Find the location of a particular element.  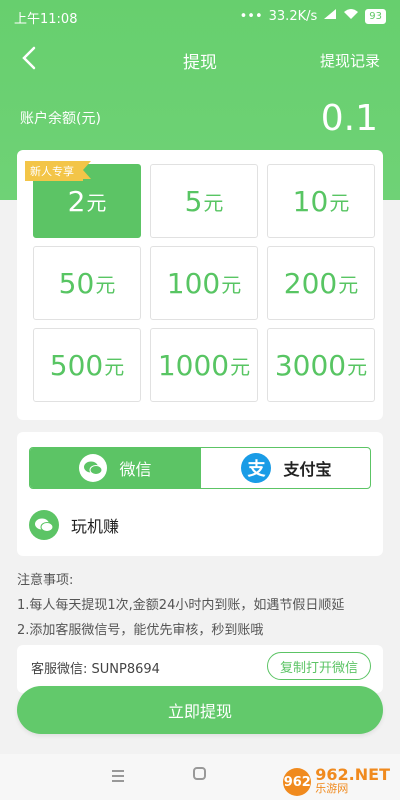

account-row: 玩机赚 is located at coordinates (74, 525).